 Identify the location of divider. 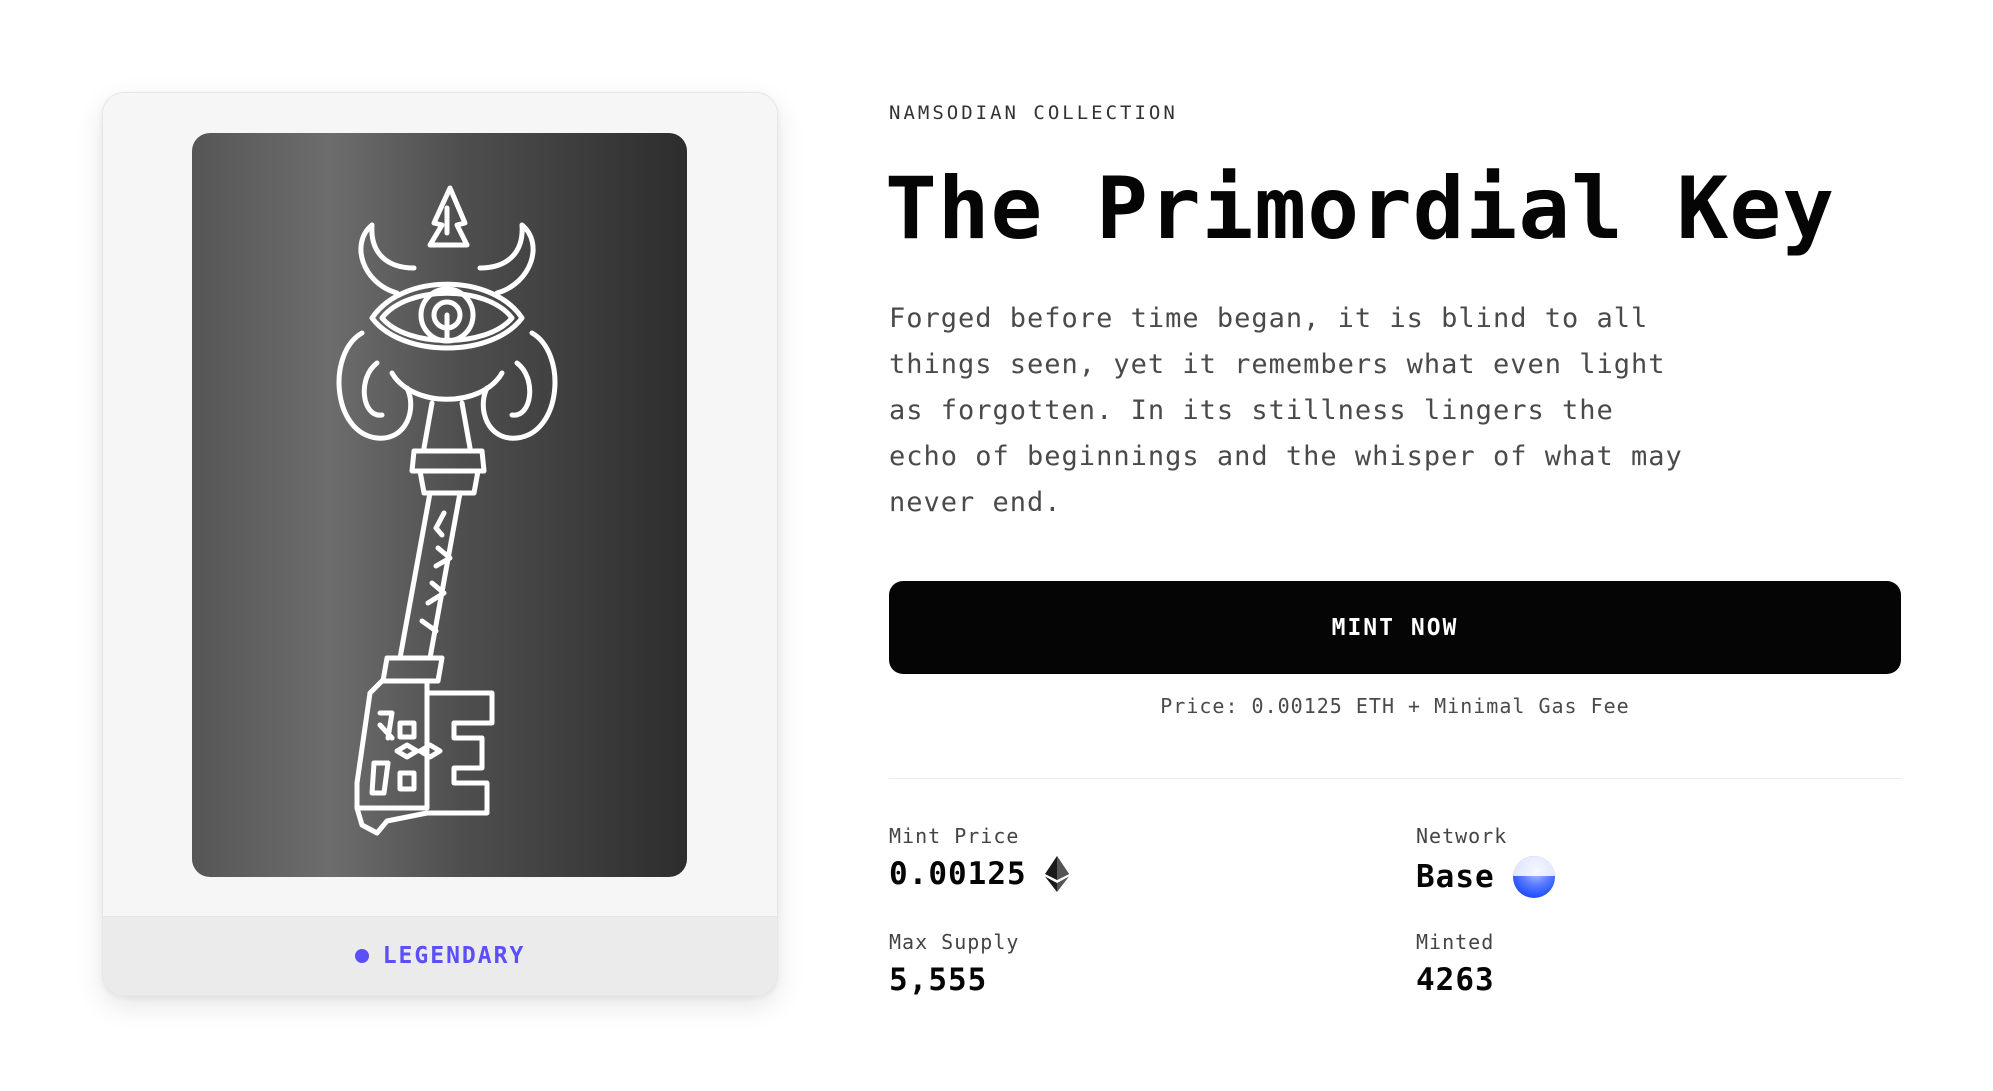
(1395, 778).